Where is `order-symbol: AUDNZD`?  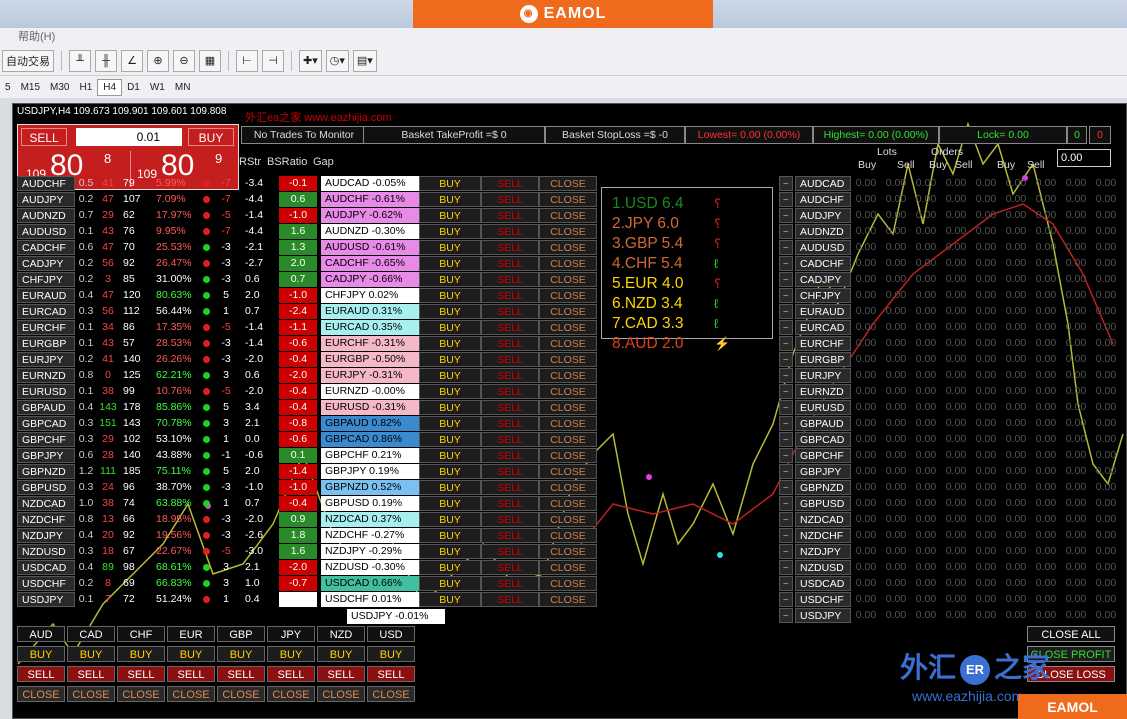
order-symbol: AUDNZD is located at coordinates (823, 231).